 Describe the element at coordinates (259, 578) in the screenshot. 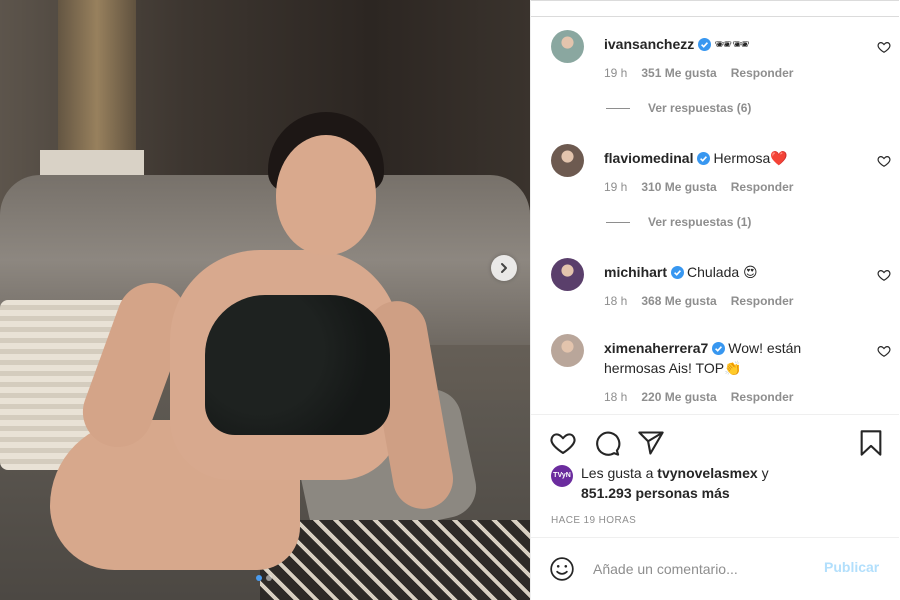

I see `carousel-dot-active` at that location.